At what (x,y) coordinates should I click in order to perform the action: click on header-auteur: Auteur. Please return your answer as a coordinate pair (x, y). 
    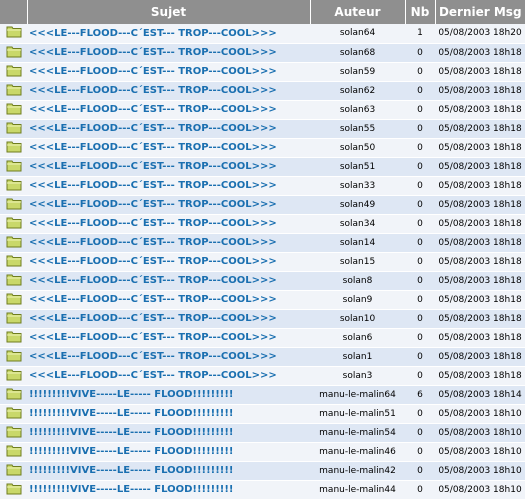
    Looking at the image, I should click on (358, 12).